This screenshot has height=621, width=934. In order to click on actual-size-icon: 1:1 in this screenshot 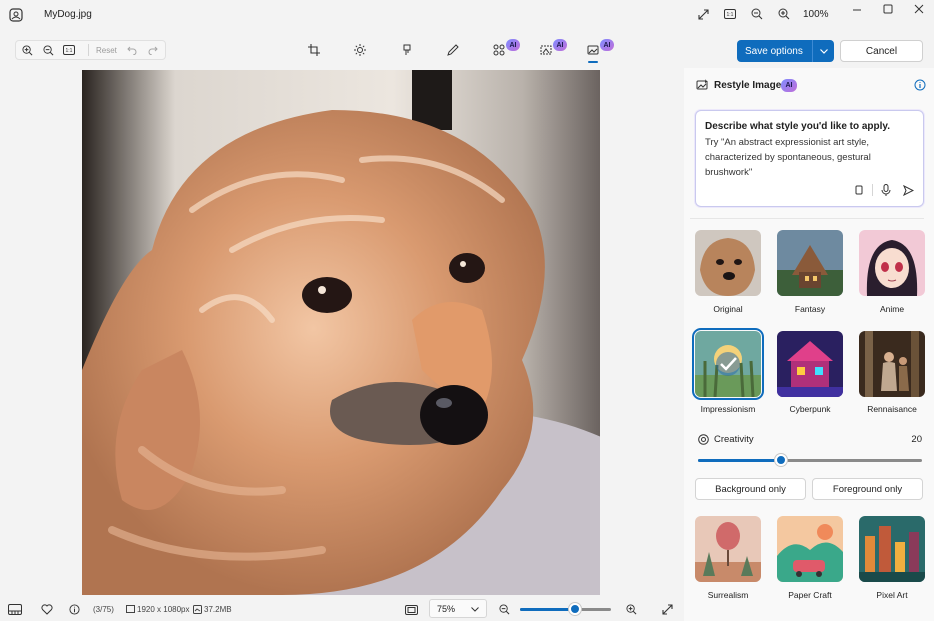, I will do `click(69, 50)`.